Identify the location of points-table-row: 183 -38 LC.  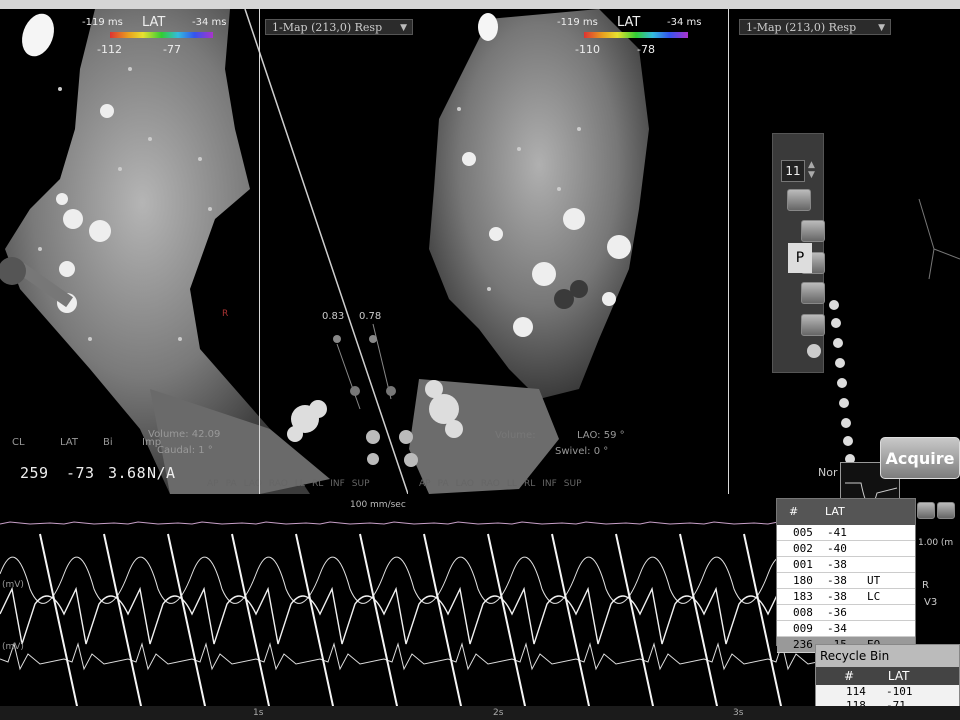
(846, 597).